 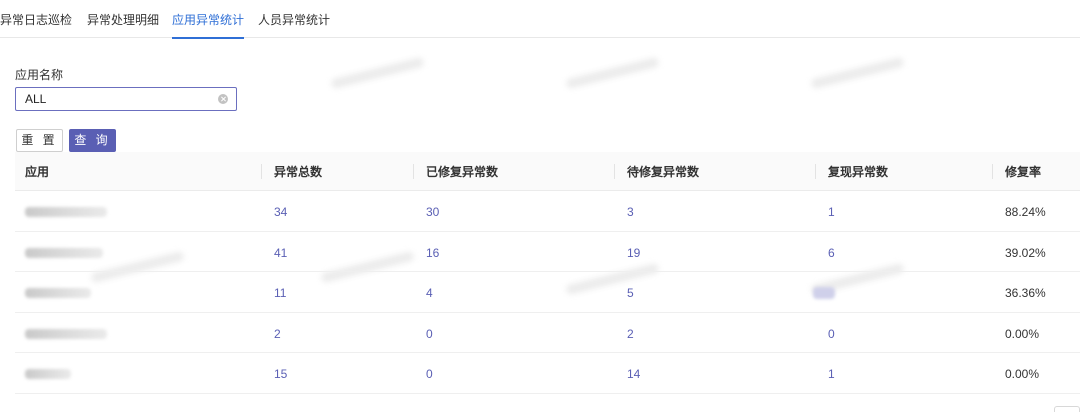 I want to click on cell-fixed: 30, so click(x=432, y=212).